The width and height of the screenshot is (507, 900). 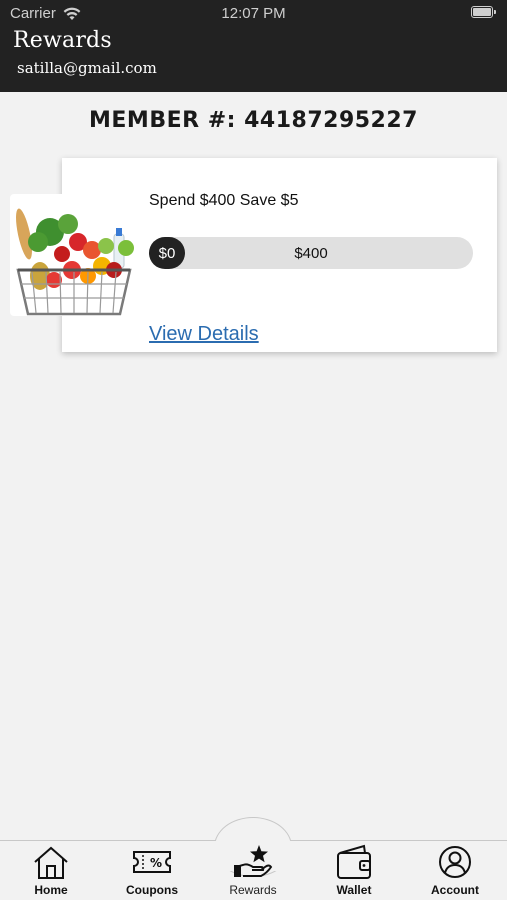 What do you see at coordinates (51, 890) in the screenshot?
I see `tab-home-label: Home` at bounding box center [51, 890].